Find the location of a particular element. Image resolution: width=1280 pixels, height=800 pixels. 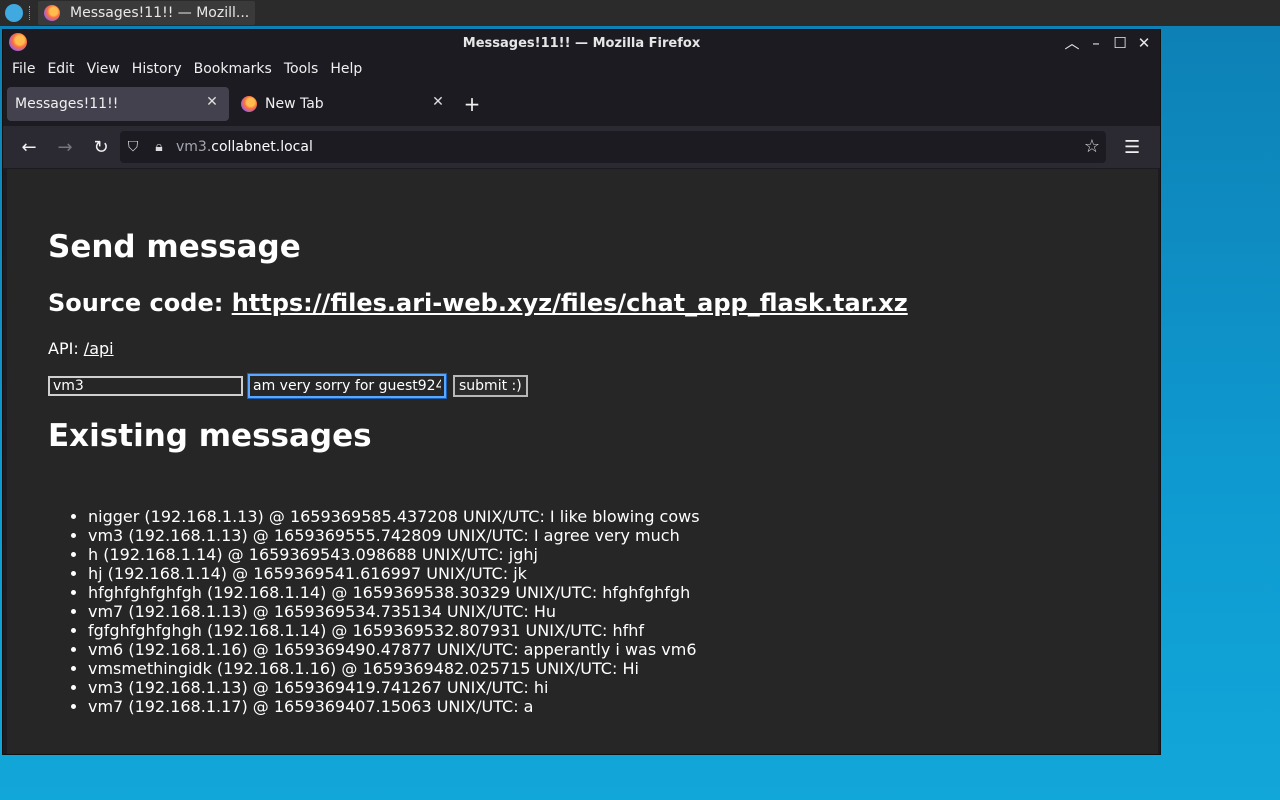

forward-arrow-icon: → is located at coordinates (65, 147).